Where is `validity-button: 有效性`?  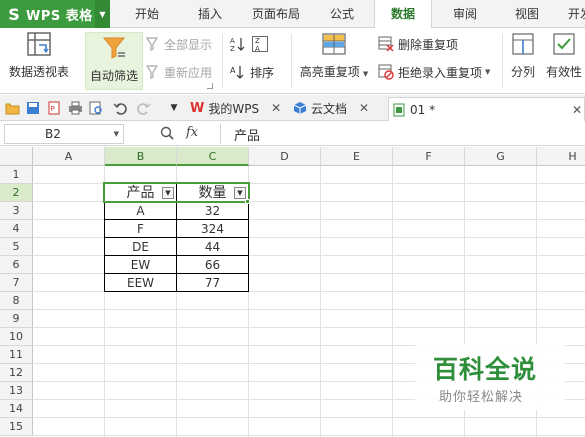
validity-button: 有效性 is located at coordinates (564, 55).